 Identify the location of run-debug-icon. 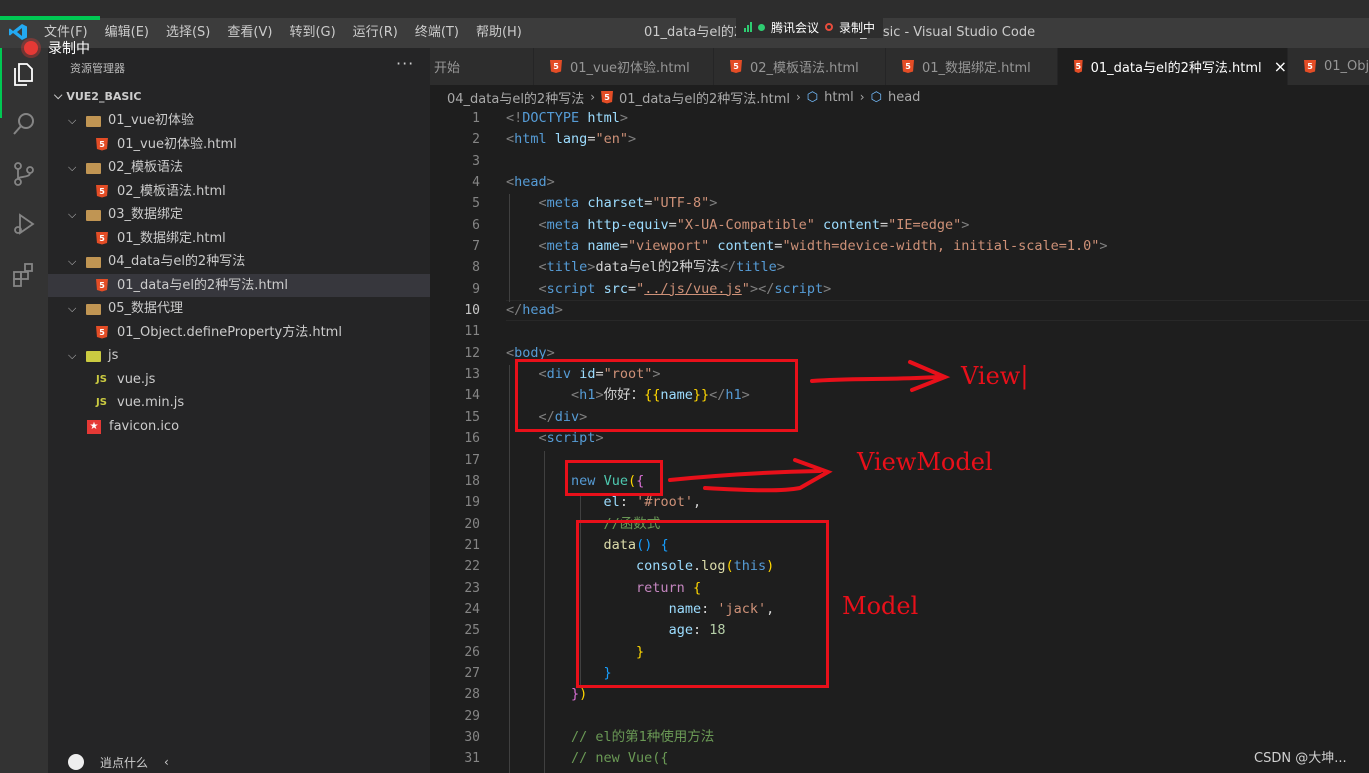
(24, 224).